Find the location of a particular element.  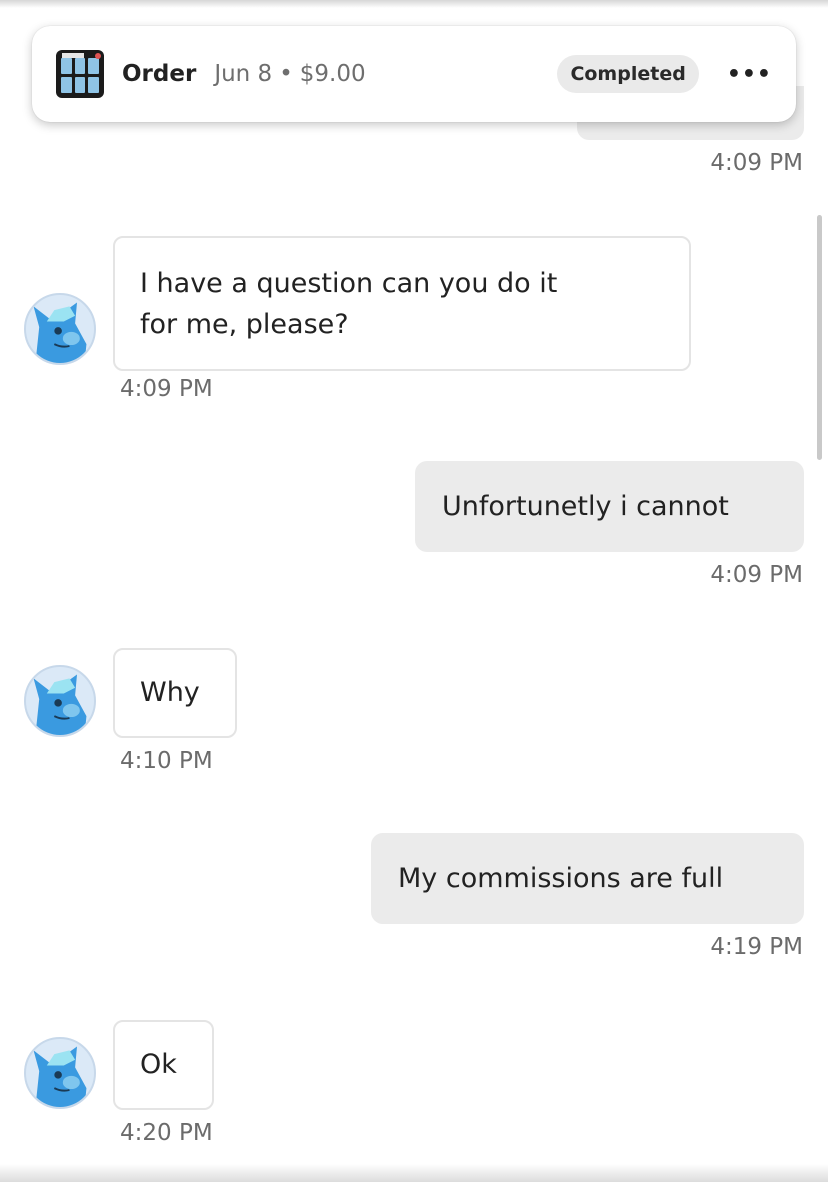

order-date: Jun 8 is located at coordinates (243, 74).